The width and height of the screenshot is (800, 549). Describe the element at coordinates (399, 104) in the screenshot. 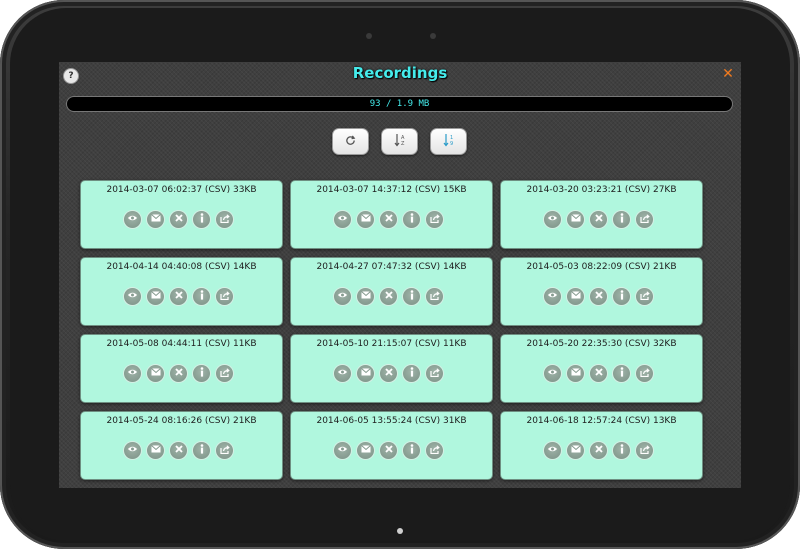

I see `storage-usage-bar: 93 / 1.9 MB` at that location.